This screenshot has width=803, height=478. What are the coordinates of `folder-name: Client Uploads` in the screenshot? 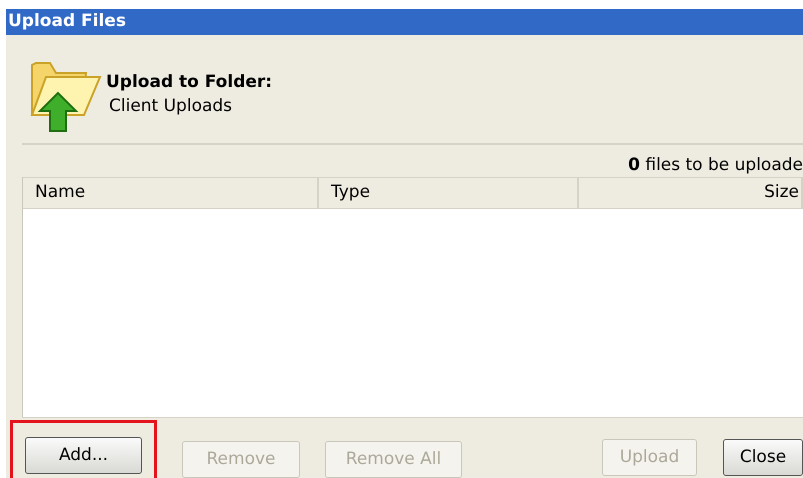 It's located at (171, 106).